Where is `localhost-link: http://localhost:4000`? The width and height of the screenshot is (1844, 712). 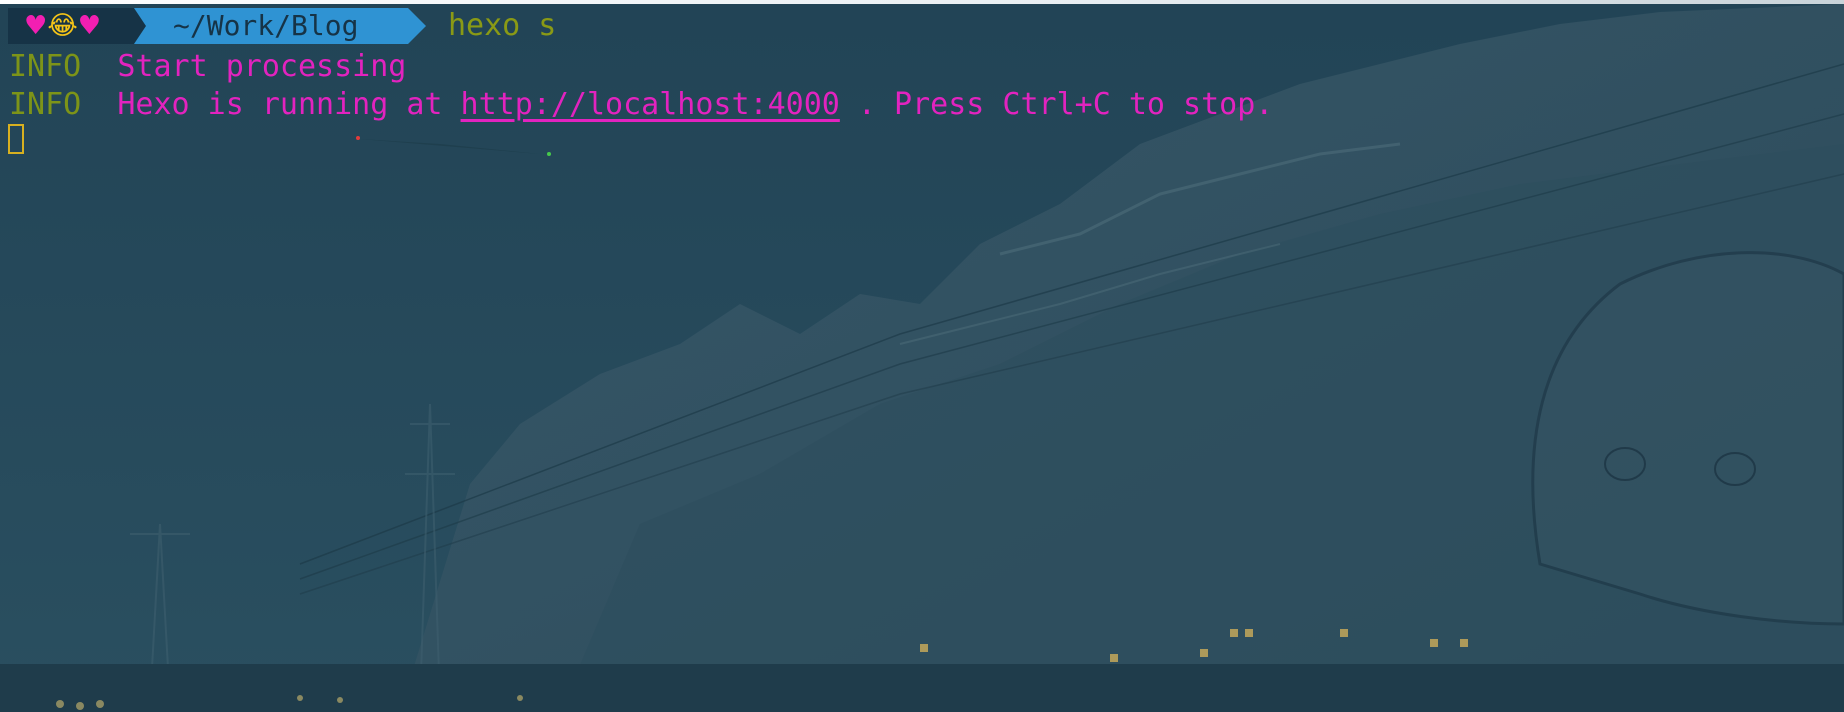 localhost-link: http://localhost:4000 is located at coordinates (650, 104).